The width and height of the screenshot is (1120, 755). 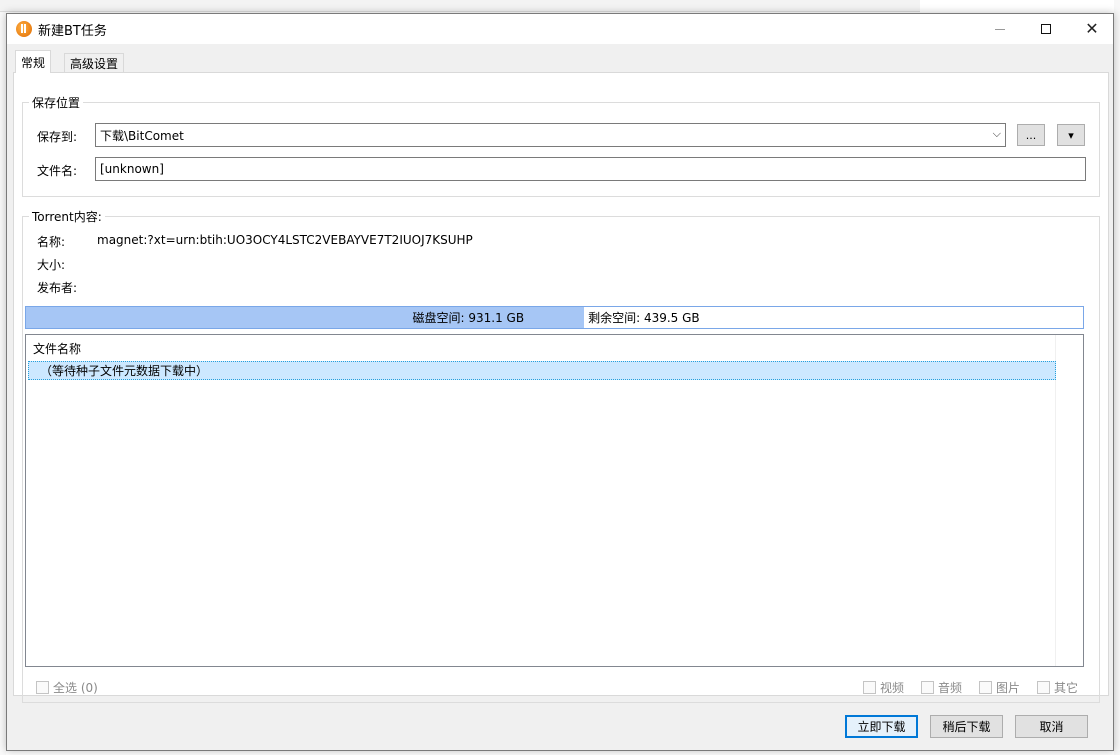 I want to click on list-item: （等待种子文件元数据下载中）, so click(x=542, y=370).